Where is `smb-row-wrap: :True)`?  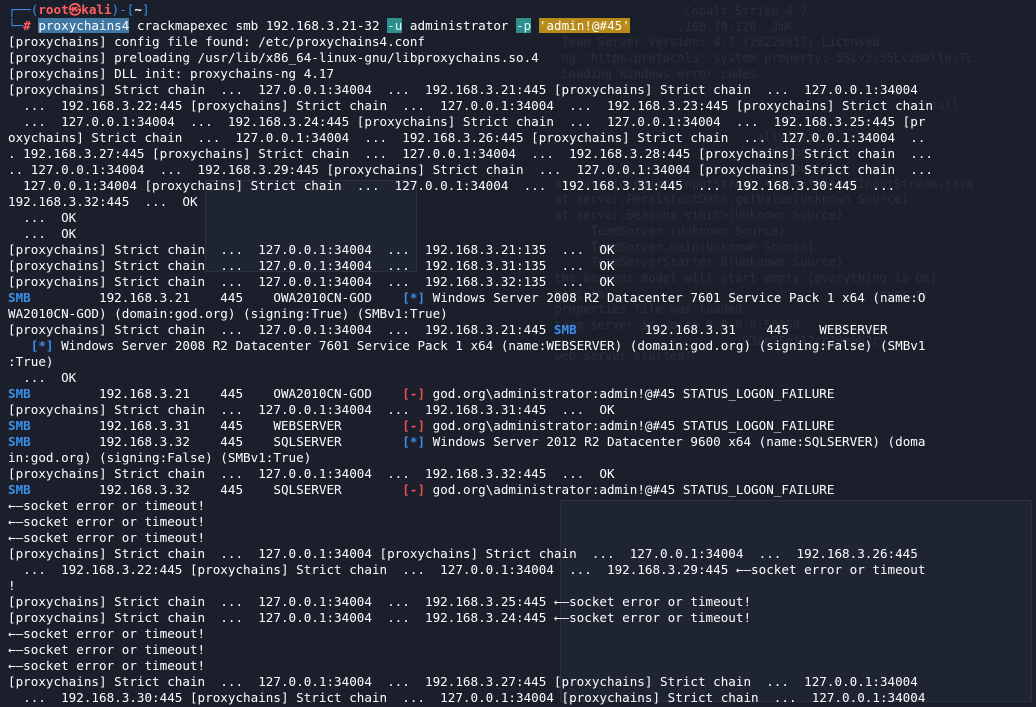
smb-row-wrap: :True) is located at coordinates (31, 361).